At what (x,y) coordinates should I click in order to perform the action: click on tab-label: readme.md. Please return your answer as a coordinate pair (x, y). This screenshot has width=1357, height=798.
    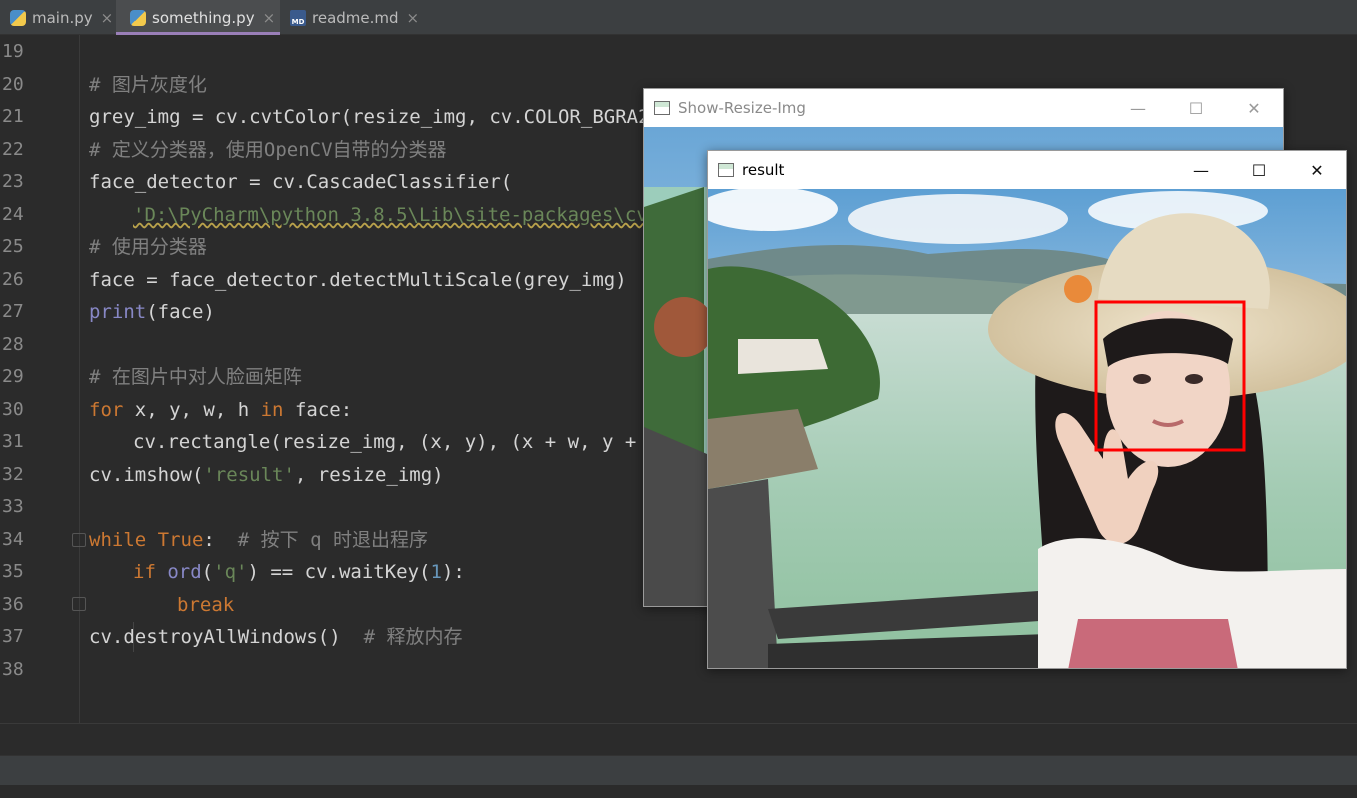
    Looking at the image, I should click on (355, 17).